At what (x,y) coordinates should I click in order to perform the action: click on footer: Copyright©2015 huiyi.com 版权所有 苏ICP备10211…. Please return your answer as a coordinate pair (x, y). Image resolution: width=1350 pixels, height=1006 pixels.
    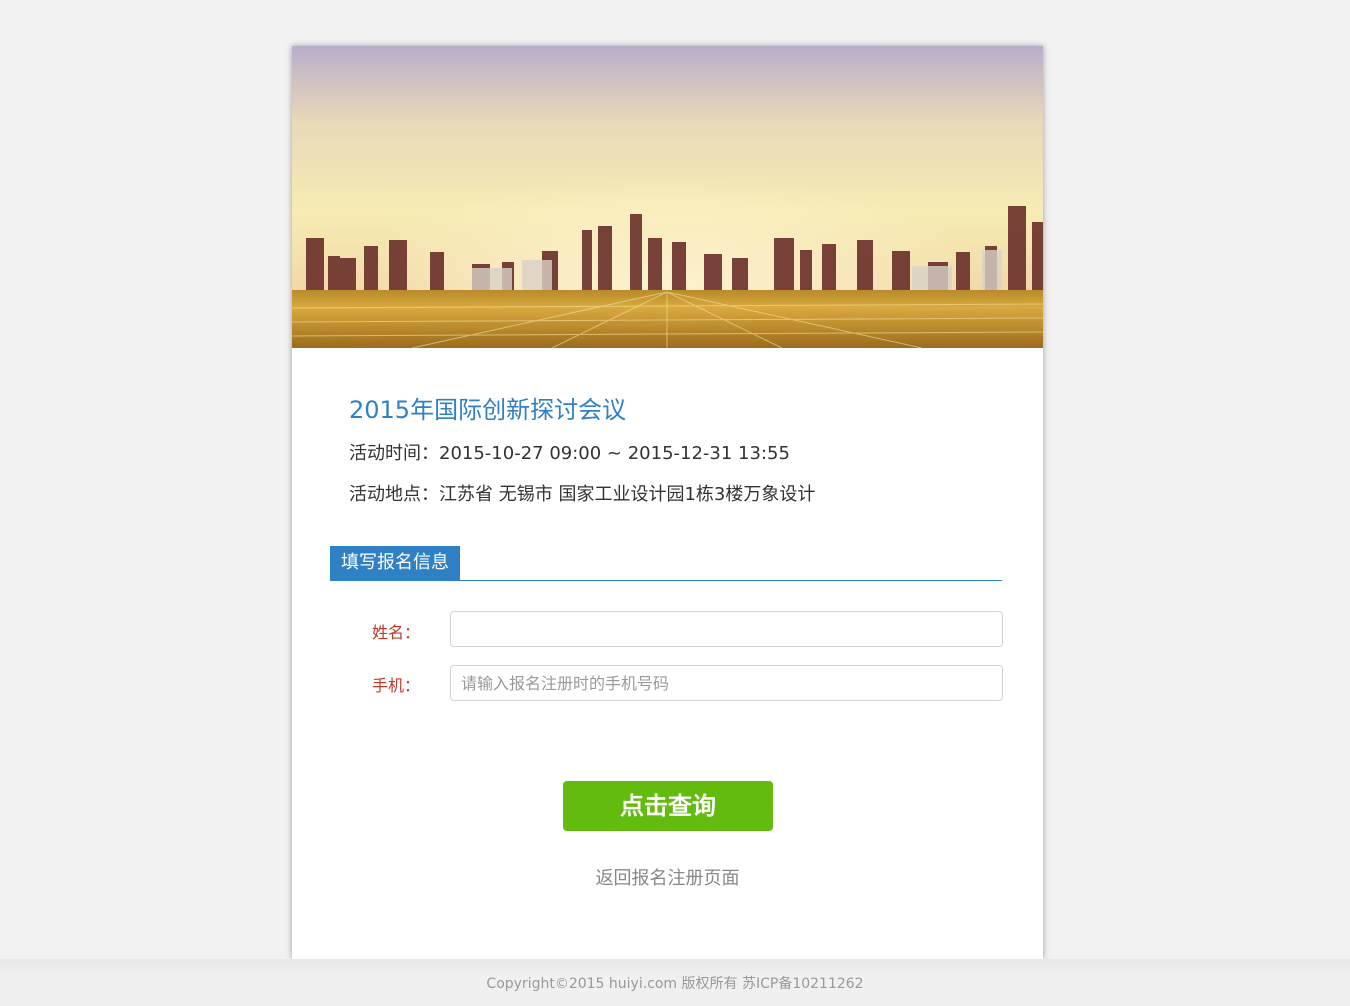
    Looking at the image, I should click on (675, 982).